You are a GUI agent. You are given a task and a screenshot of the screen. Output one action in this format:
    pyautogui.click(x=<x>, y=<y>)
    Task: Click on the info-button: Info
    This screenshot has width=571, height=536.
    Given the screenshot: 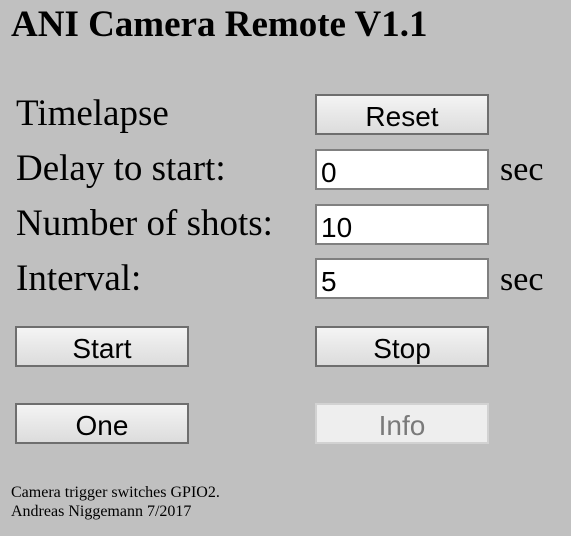 What is the action you would take?
    pyautogui.click(x=402, y=423)
    